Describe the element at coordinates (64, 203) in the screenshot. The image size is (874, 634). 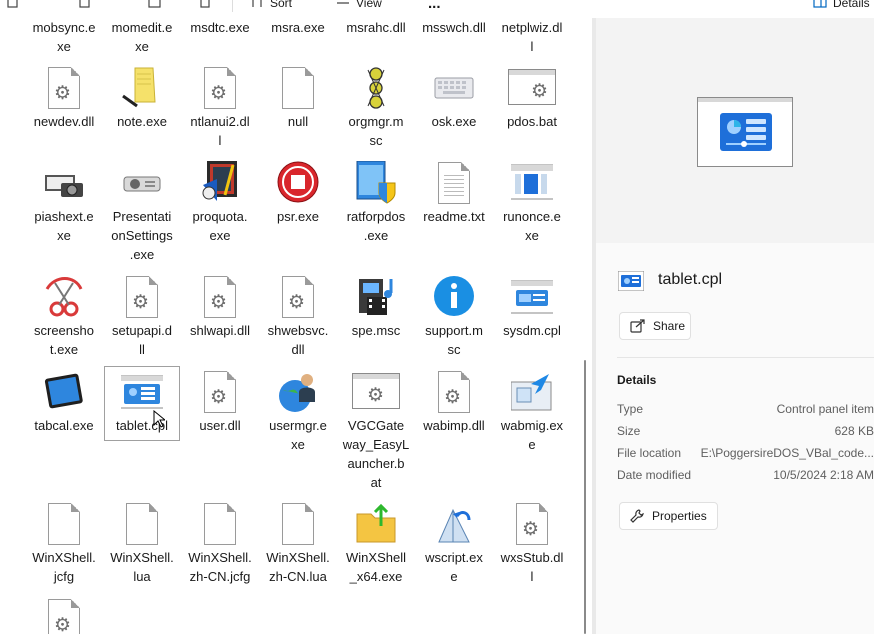
I see `file-item-piashext-exe: piashext.e xe` at that location.